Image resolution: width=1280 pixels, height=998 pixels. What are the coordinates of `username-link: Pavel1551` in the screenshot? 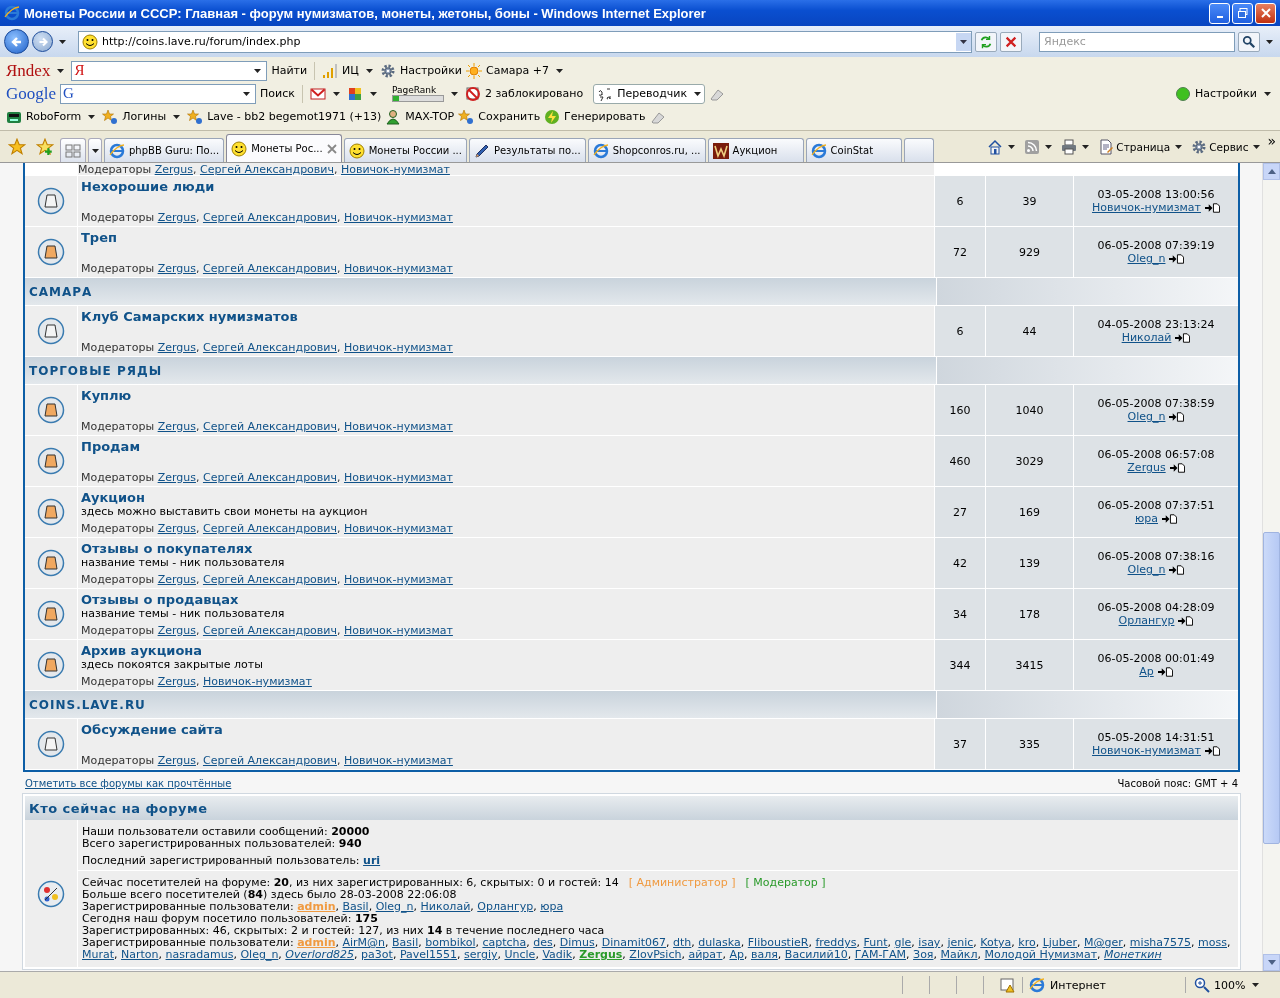 It's located at (428, 954).